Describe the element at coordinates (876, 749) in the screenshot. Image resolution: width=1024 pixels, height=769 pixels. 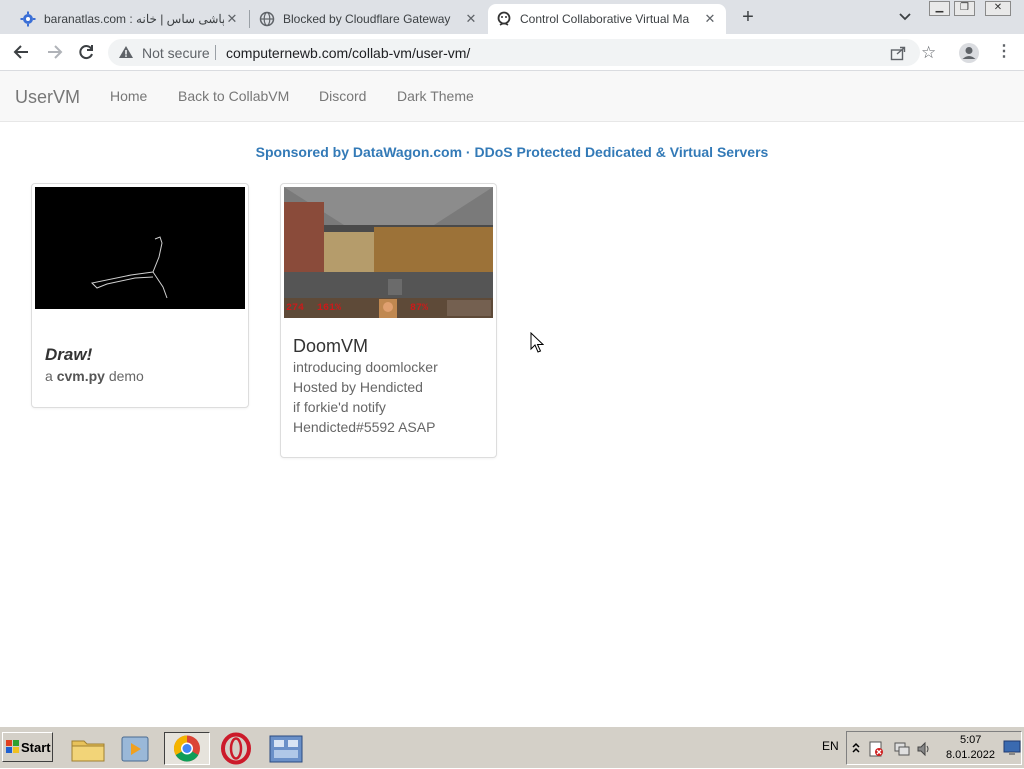
I see `action-center-icon` at that location.